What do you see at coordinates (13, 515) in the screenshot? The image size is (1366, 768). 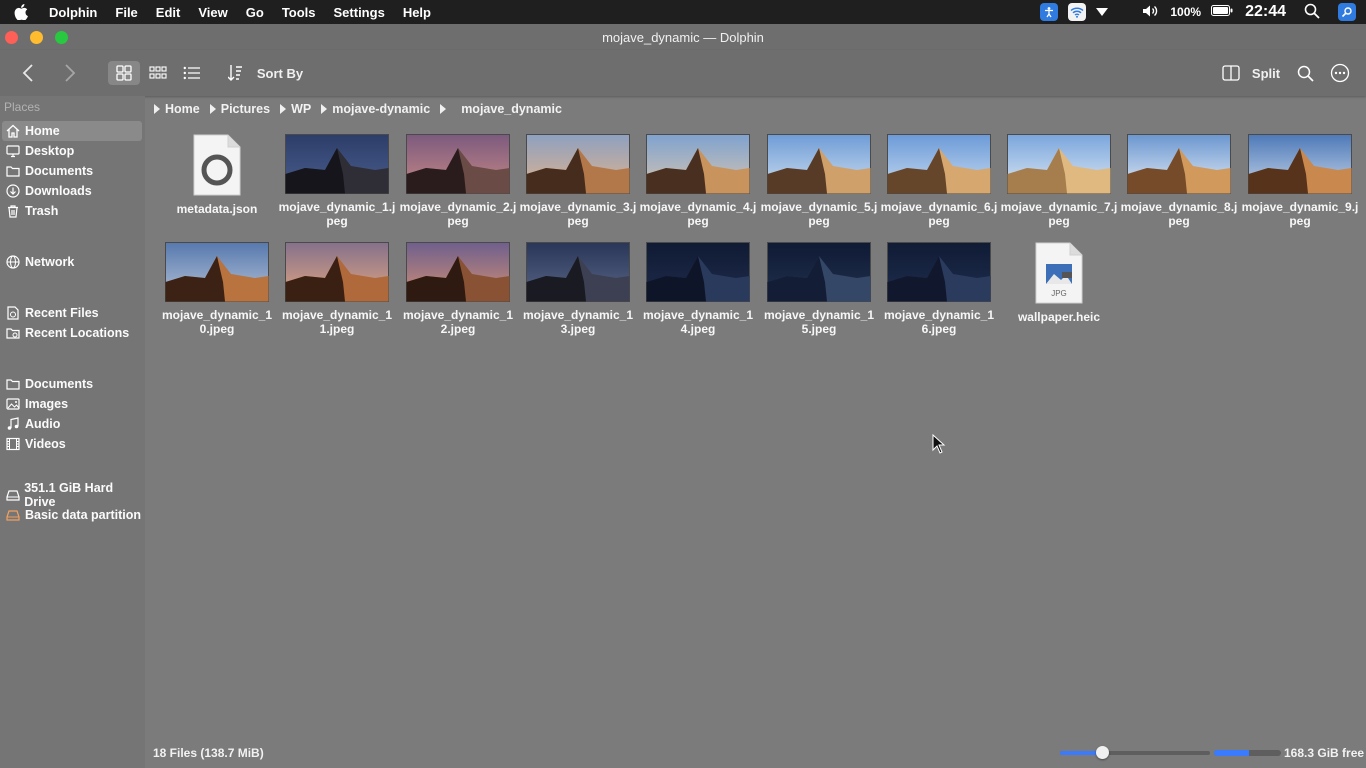 I see `partition-icon` at bounding box center [13, 515].